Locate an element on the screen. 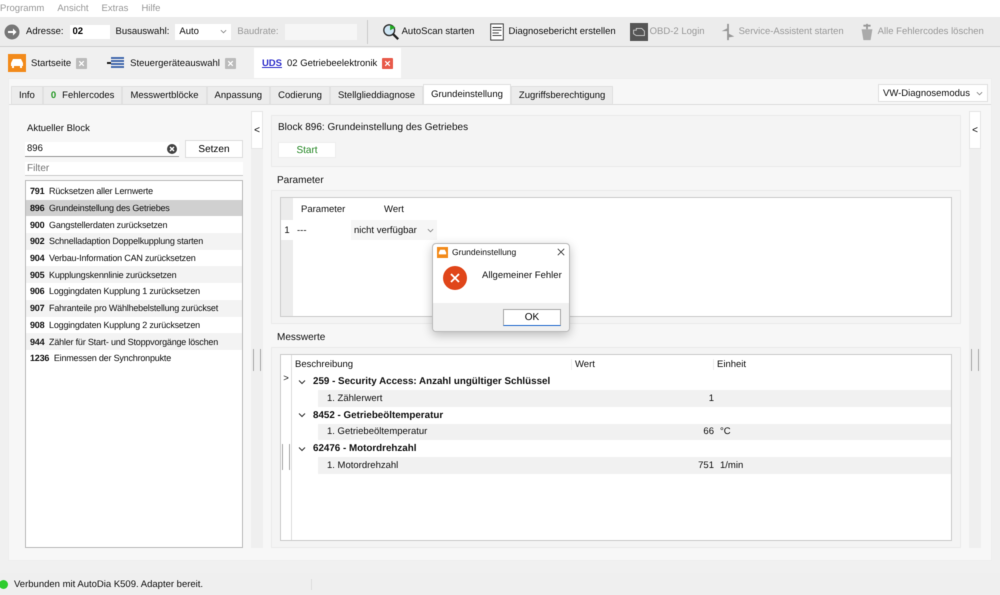  bus-label: Busauswahl: is located at coordinates (143, 31).